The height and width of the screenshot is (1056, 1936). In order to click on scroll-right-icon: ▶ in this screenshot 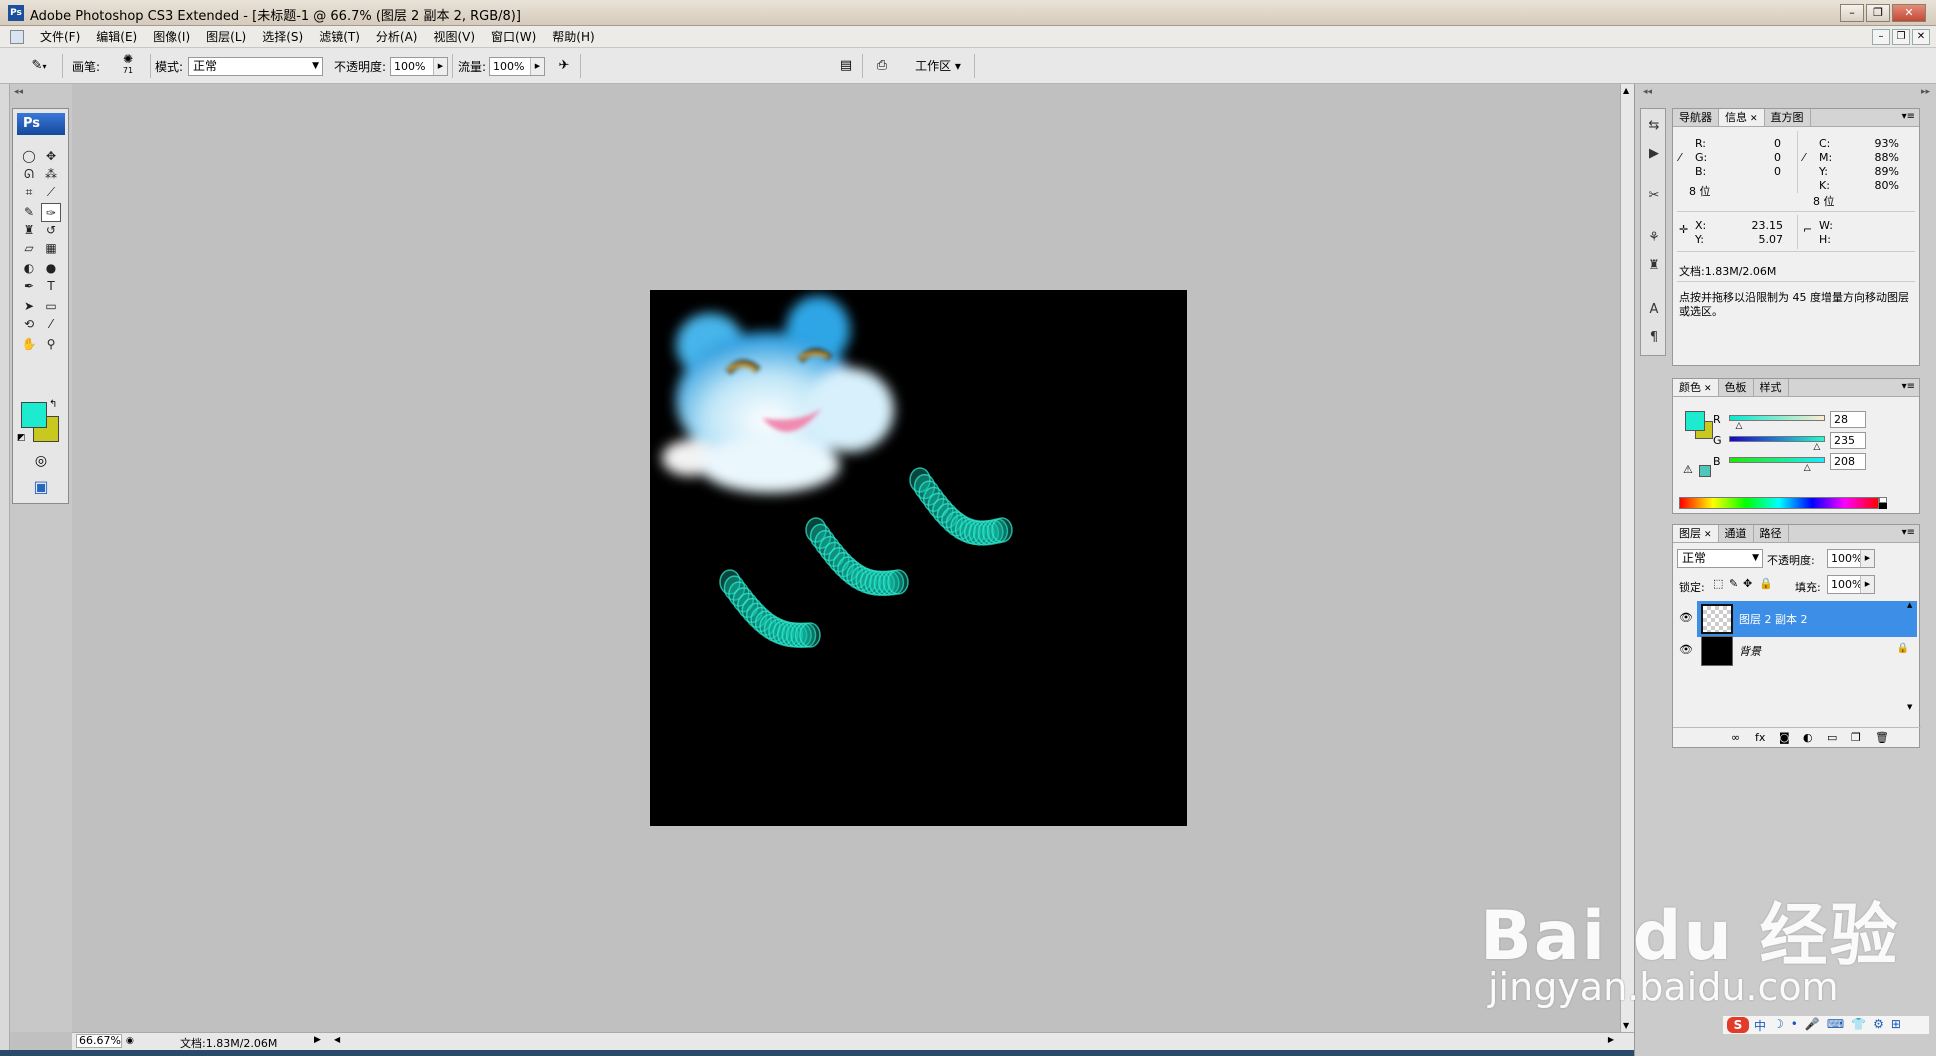, I will do `click(1611, 1039)`.